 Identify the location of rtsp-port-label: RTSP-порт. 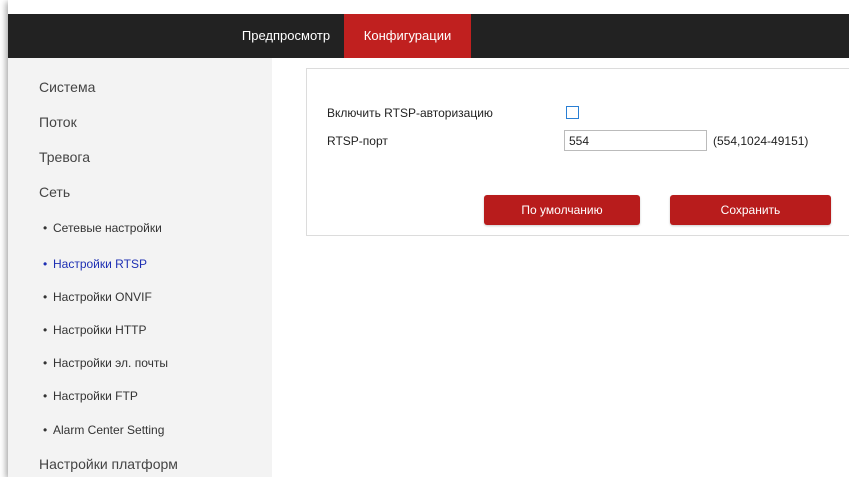
(357, 141).